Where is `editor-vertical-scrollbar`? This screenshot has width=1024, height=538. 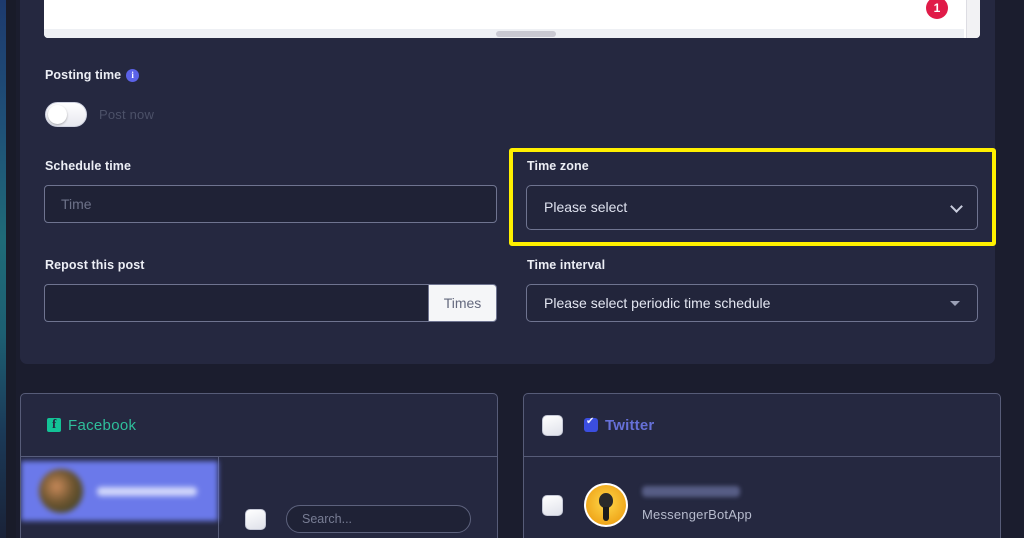
editor-vertical-scrollbar is located at coordinates (973, 19).